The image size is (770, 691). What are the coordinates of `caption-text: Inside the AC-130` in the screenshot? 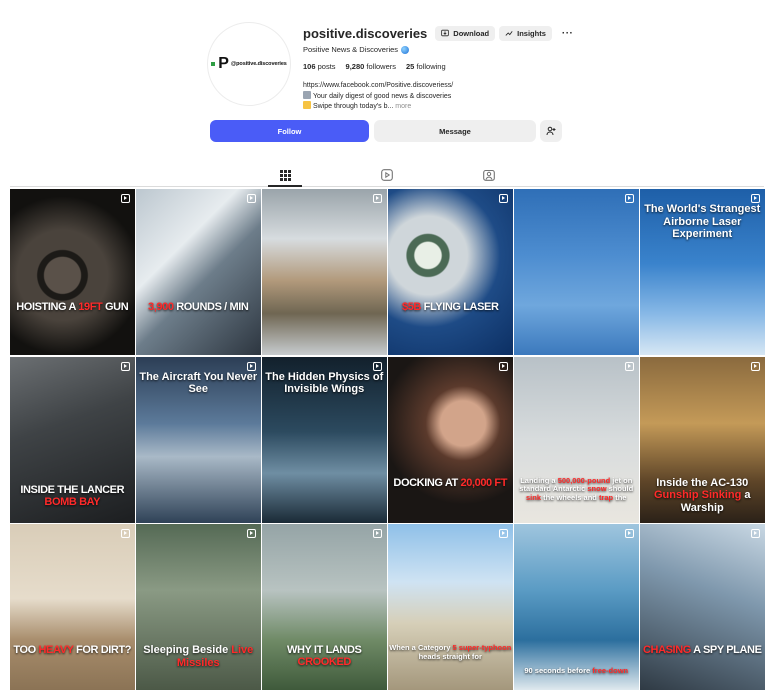 It's located at (702, 482).